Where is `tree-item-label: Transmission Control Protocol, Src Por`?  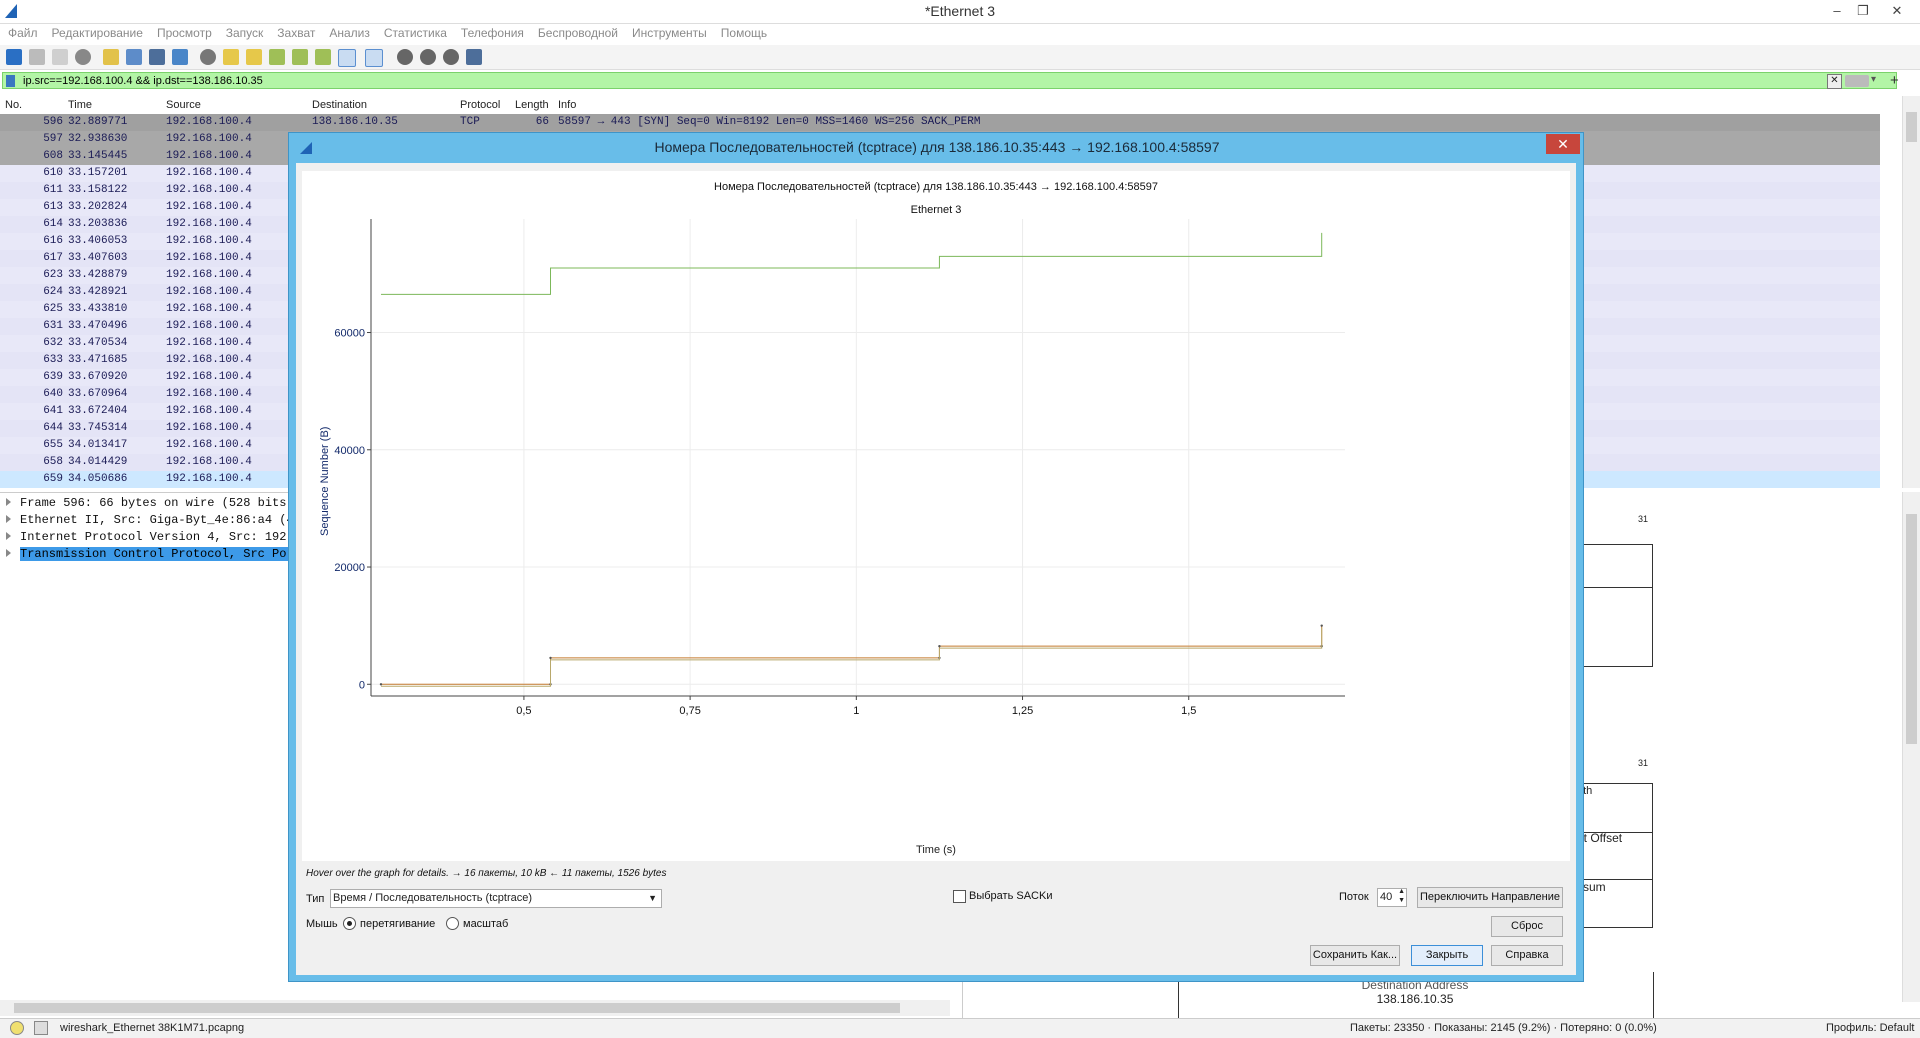 tree-item-label: Transmission Control Protocol, Src Por is located at coordinates (157, 554).